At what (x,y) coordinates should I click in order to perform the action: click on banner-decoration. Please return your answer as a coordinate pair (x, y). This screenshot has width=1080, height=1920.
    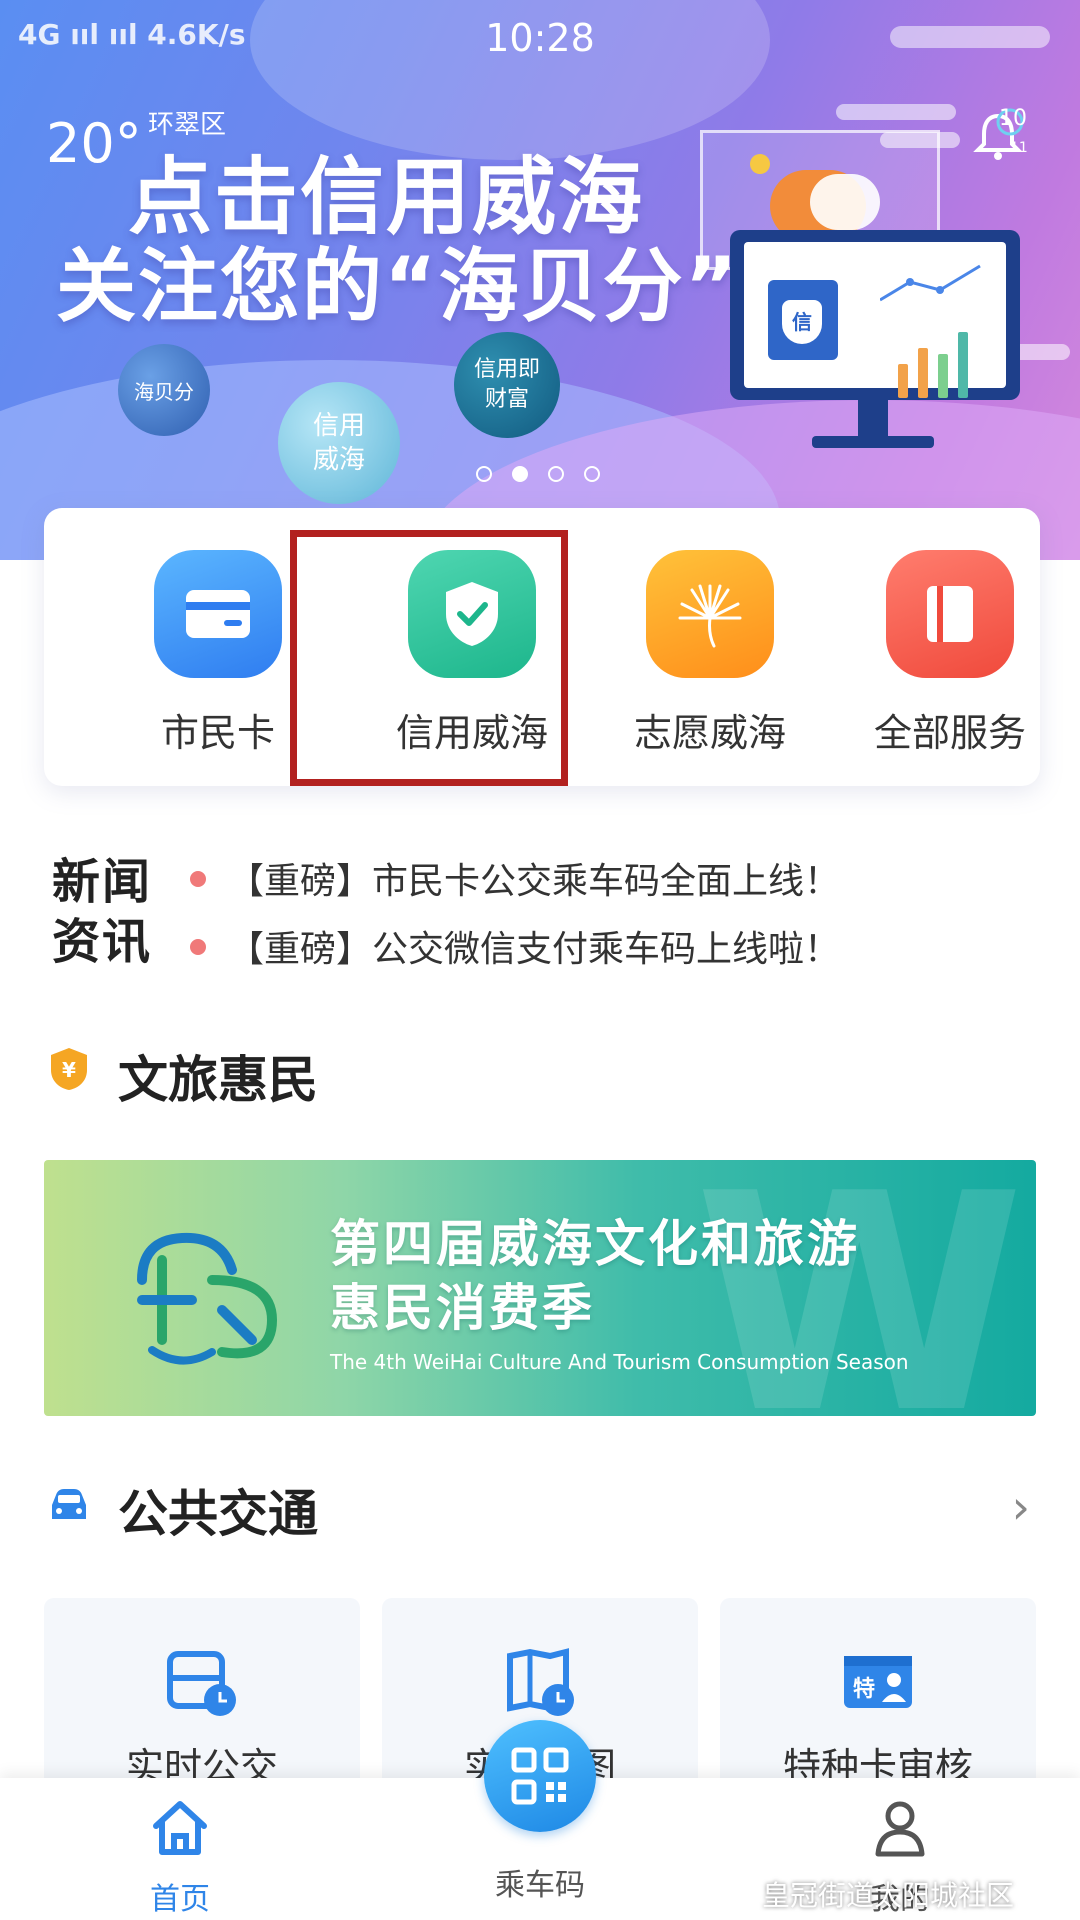
    Looking at the image, I should click on (896, 112).